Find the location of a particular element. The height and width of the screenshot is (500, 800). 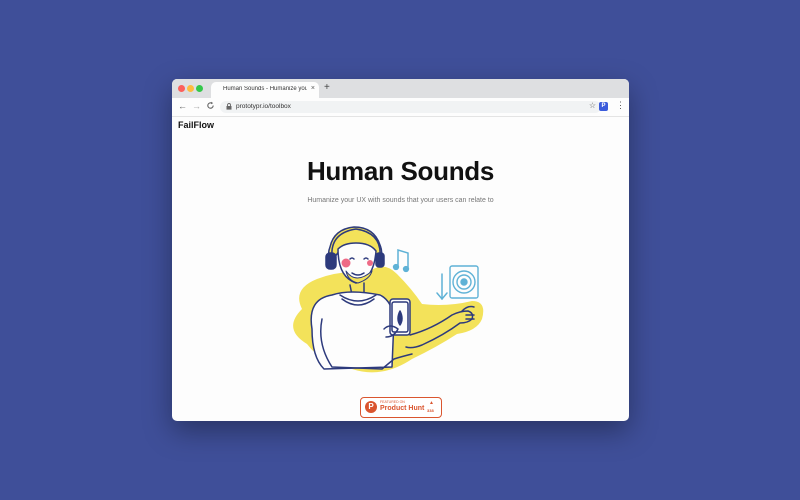

upvote-arrow-icon: ▲ is located at coordinates (431, 403).